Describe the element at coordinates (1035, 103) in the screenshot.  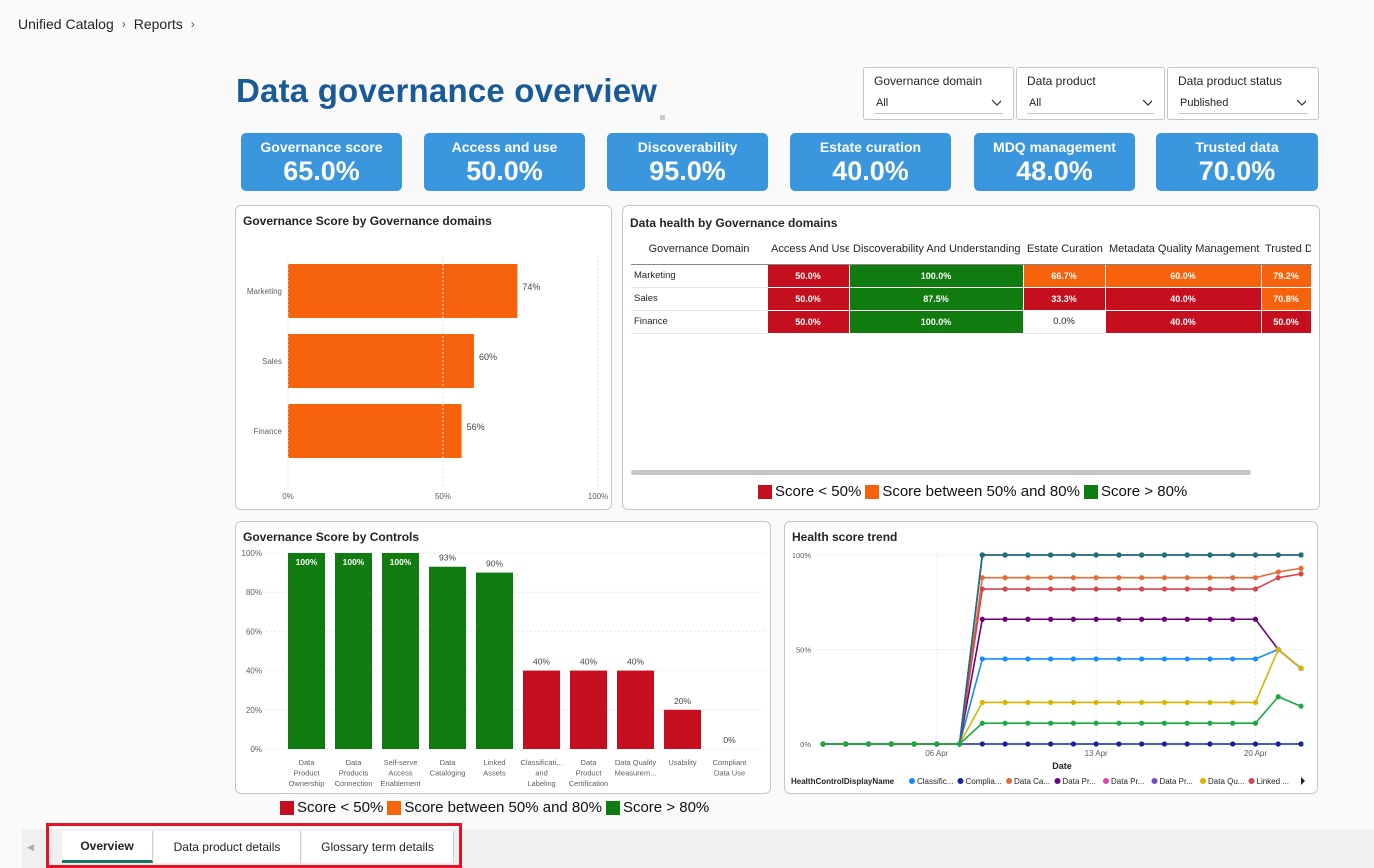
I see `select-value: All` at that location.